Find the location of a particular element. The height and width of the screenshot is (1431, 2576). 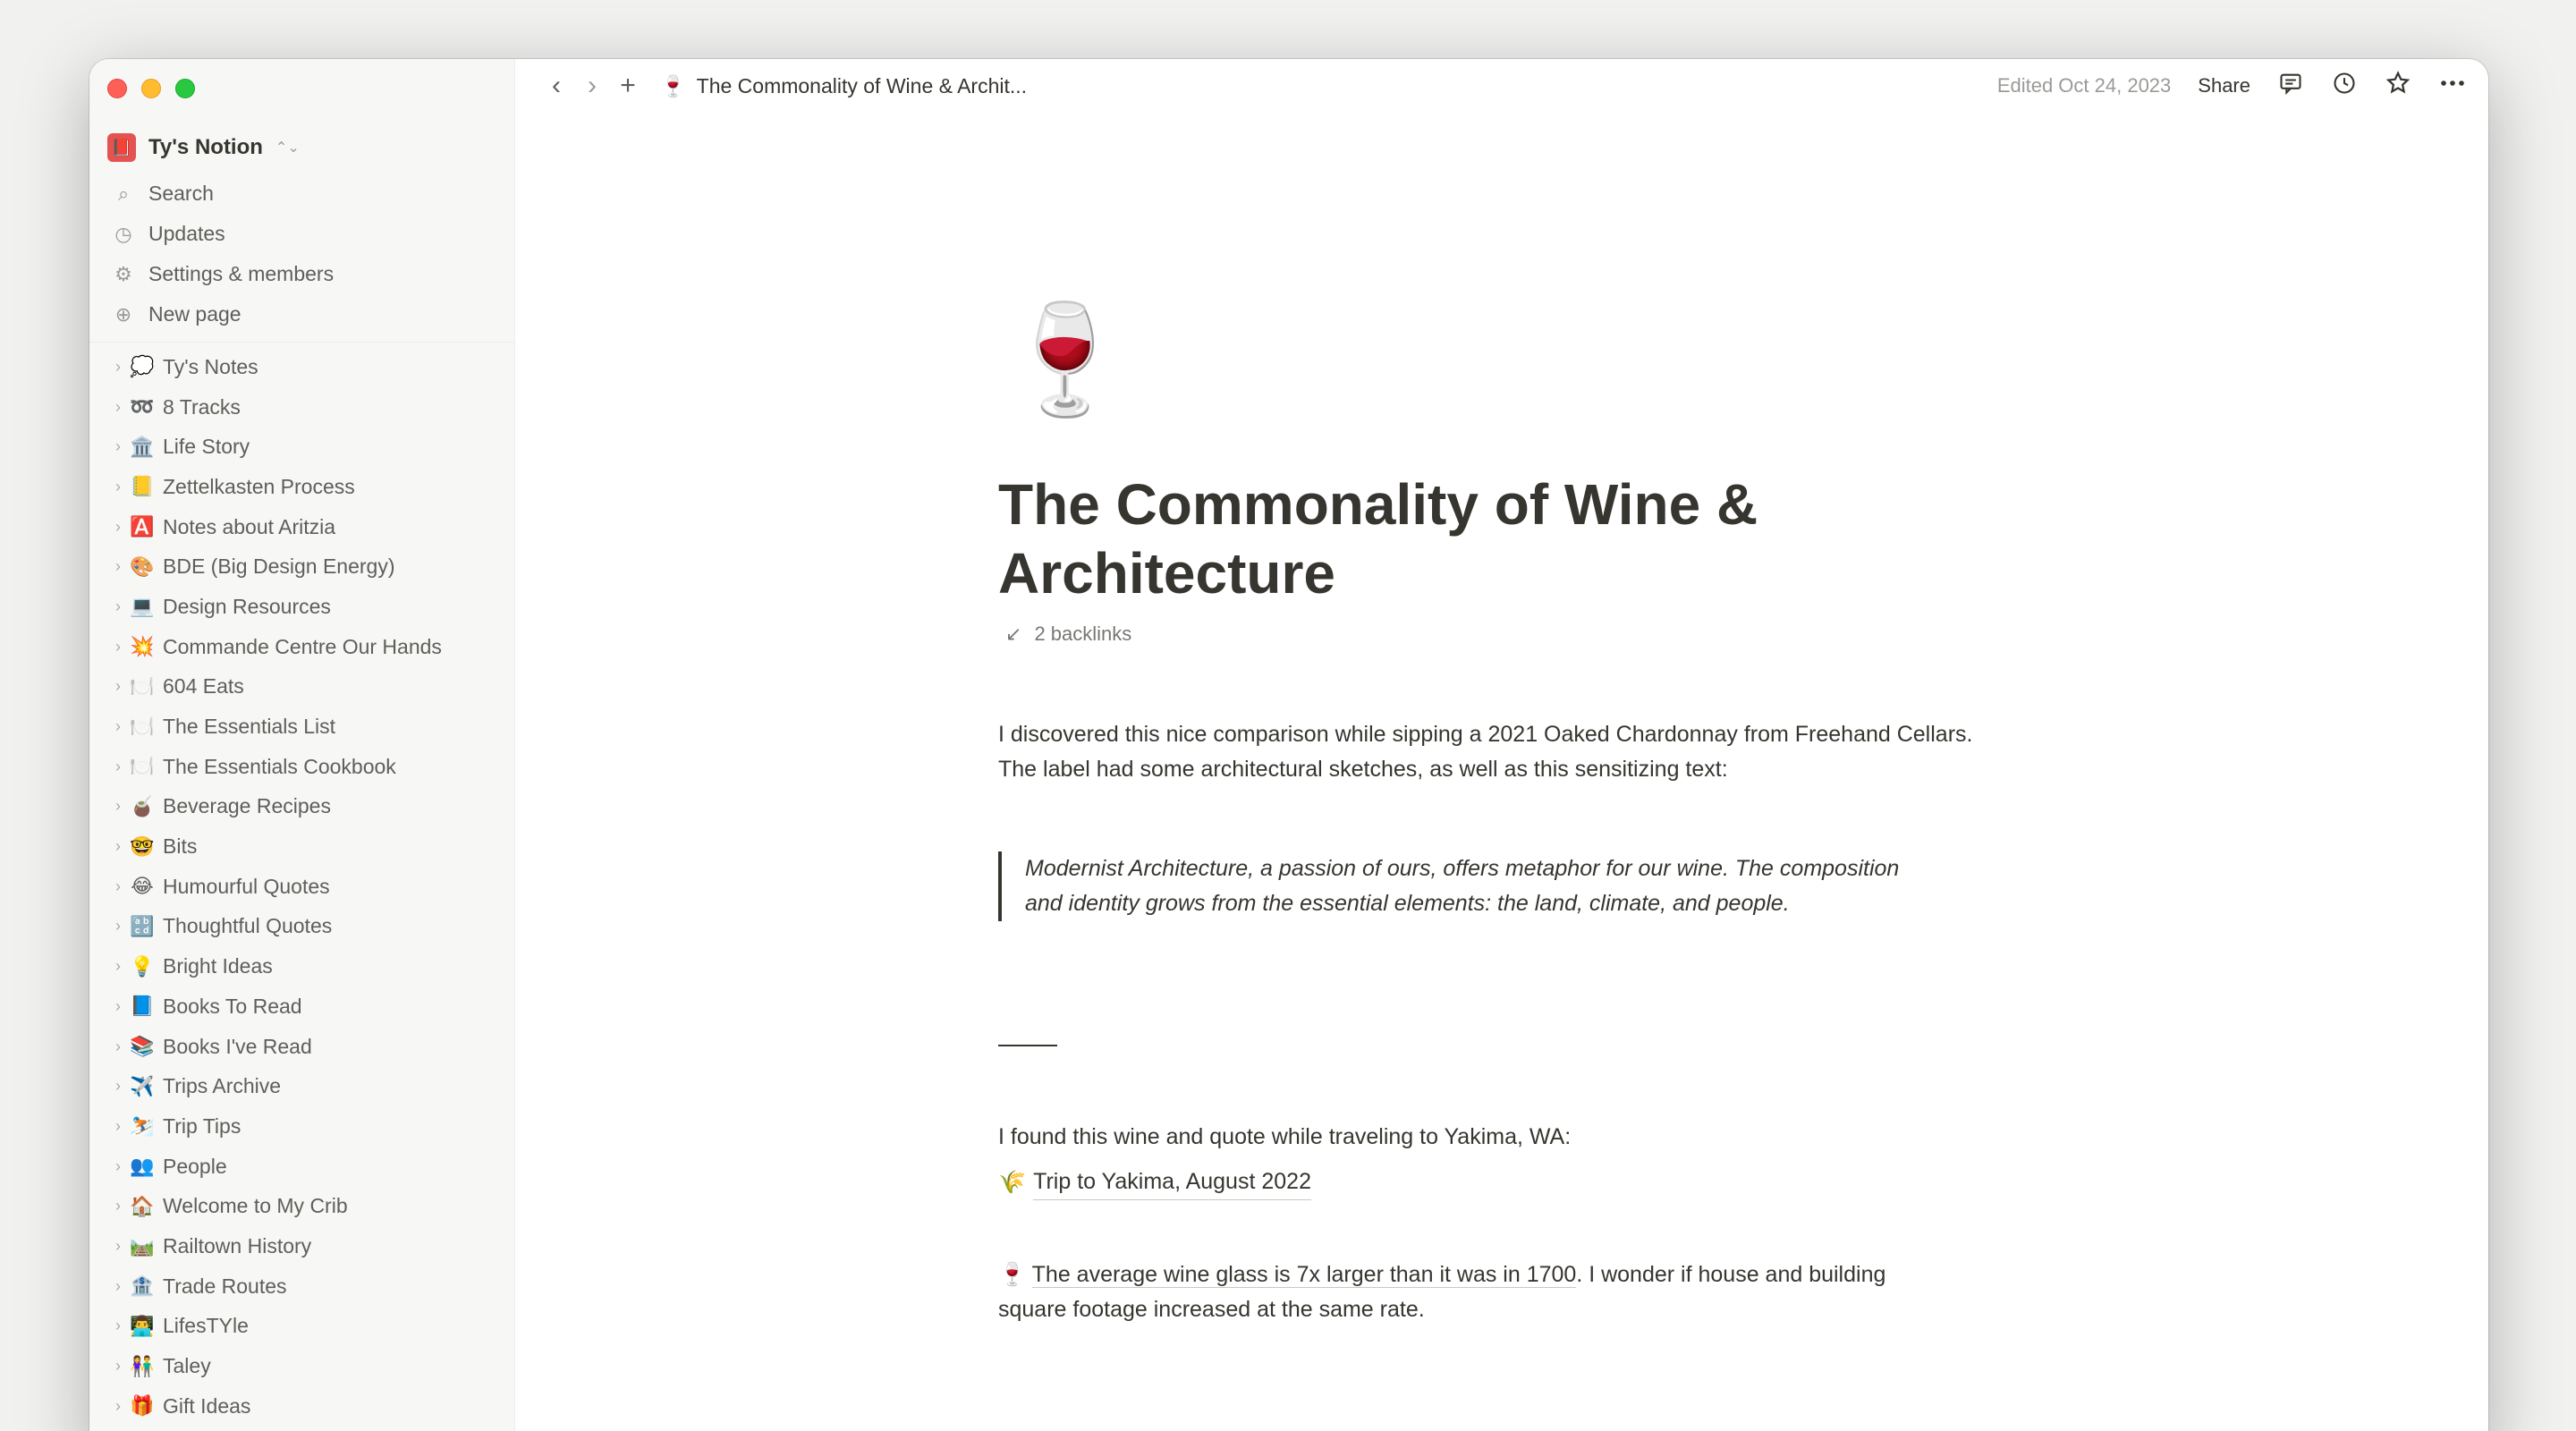

sidebar-page-item: › ➿ 8 Tracks is located at coordinates (302, 408).